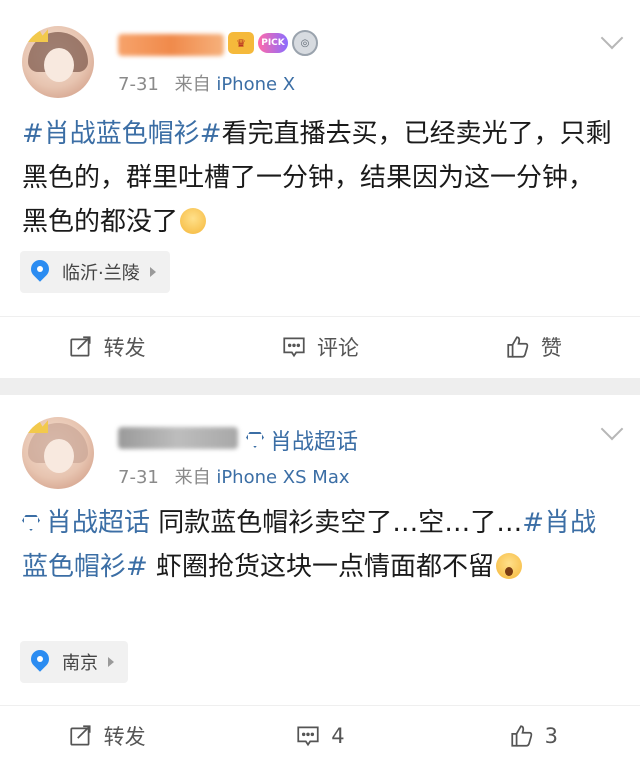  I want to click on like-button: 赞, so click(533, 347).